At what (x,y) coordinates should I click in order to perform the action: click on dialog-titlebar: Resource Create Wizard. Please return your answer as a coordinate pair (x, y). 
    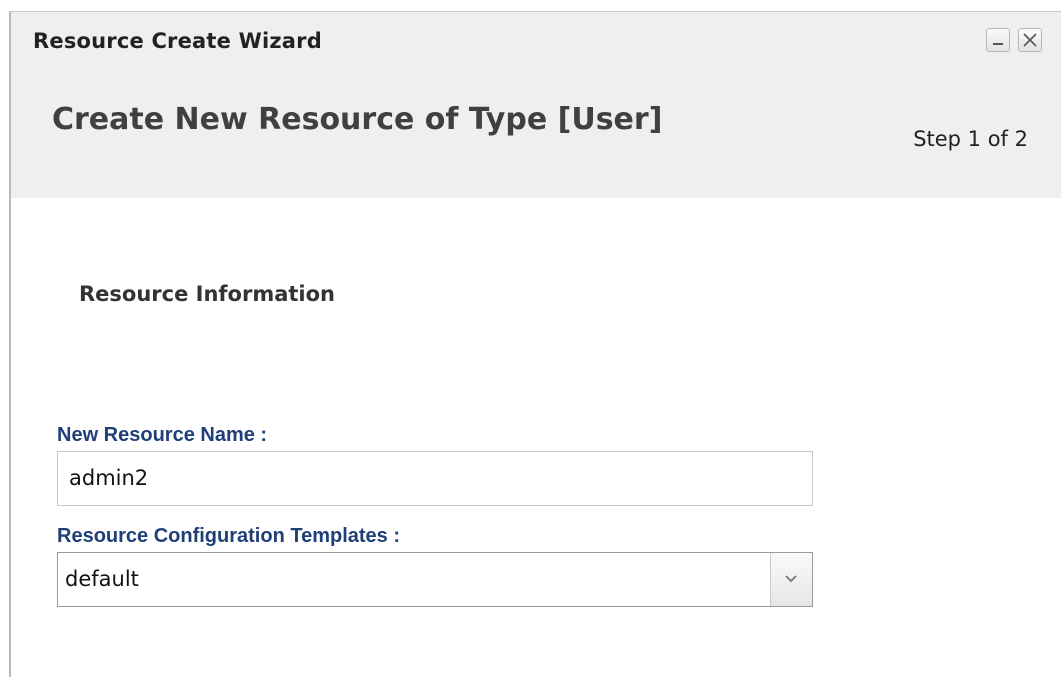
    Looking at the image, I should click on (536, 39).